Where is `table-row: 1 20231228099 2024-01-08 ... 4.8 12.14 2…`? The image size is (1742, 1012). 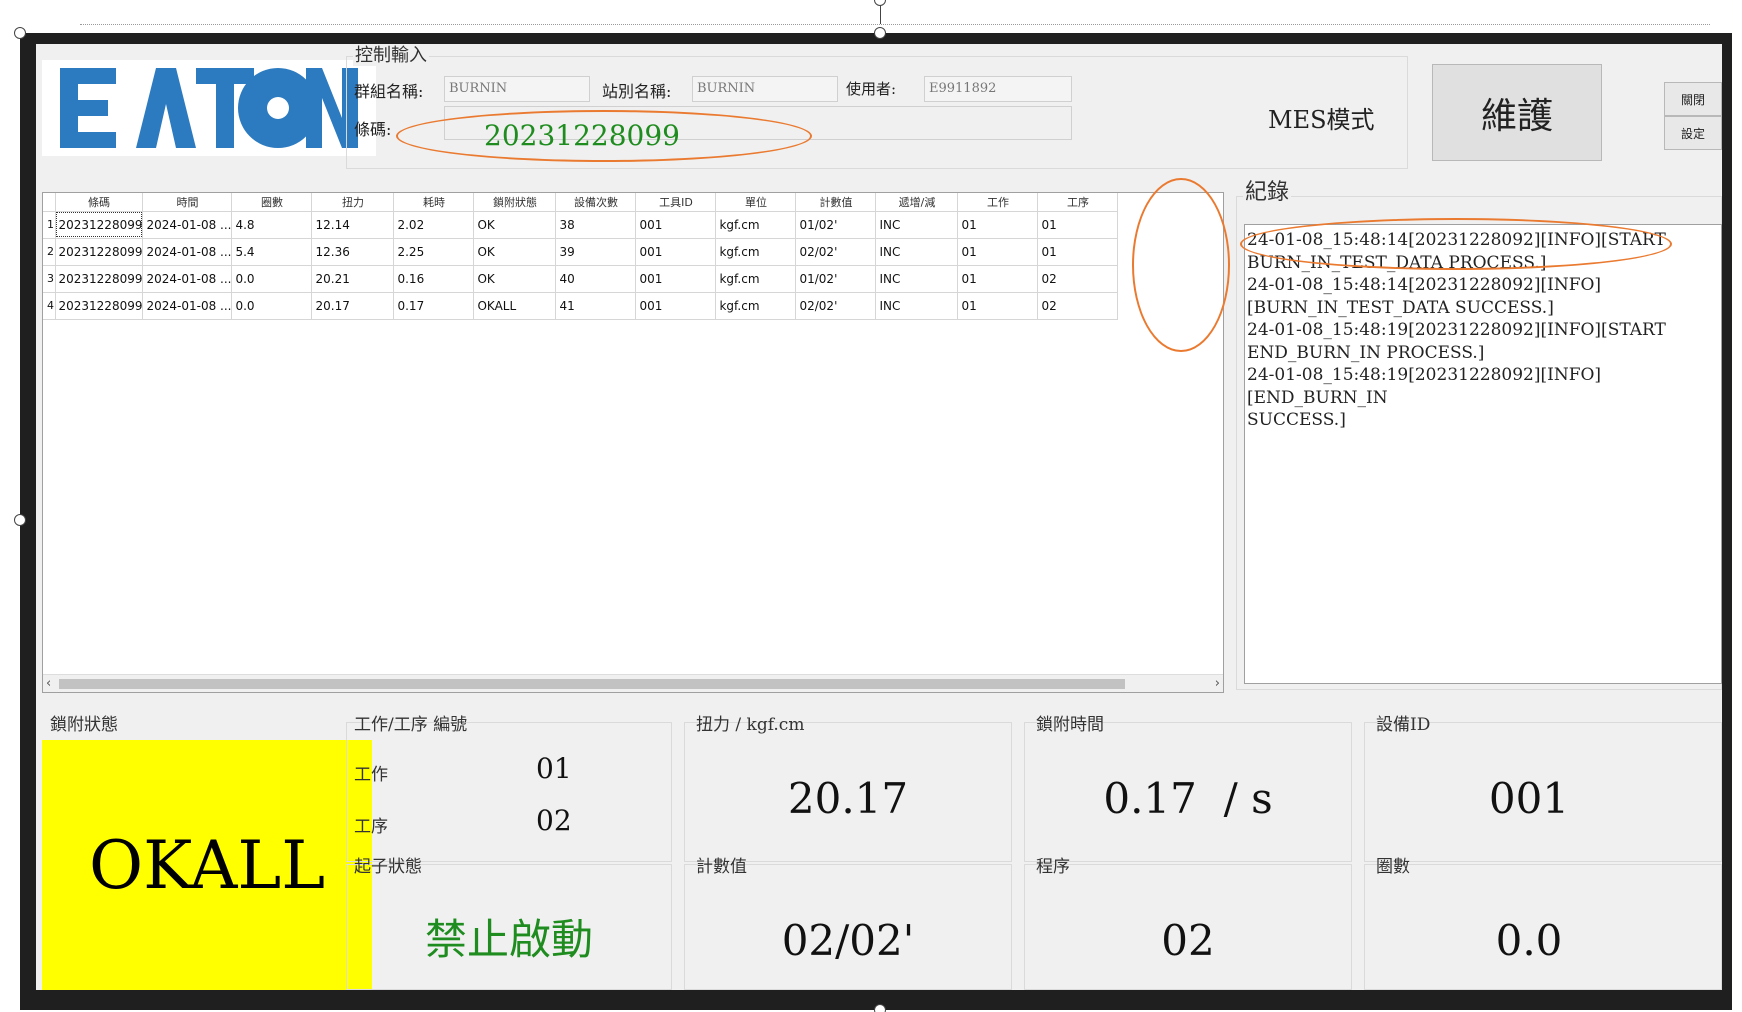 table-row: 1 20231228099 2024-01-08 ... 4.8 12.14 2… is located at coordinates (581, 225).